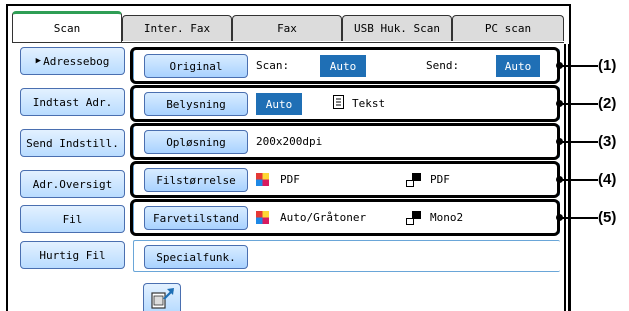 The height and width of the screenshot is (311, 629). What do you see at coordinates (72, 219) in the screenshot?
I see `file-button: Fil` at bounding box center [72, 219].